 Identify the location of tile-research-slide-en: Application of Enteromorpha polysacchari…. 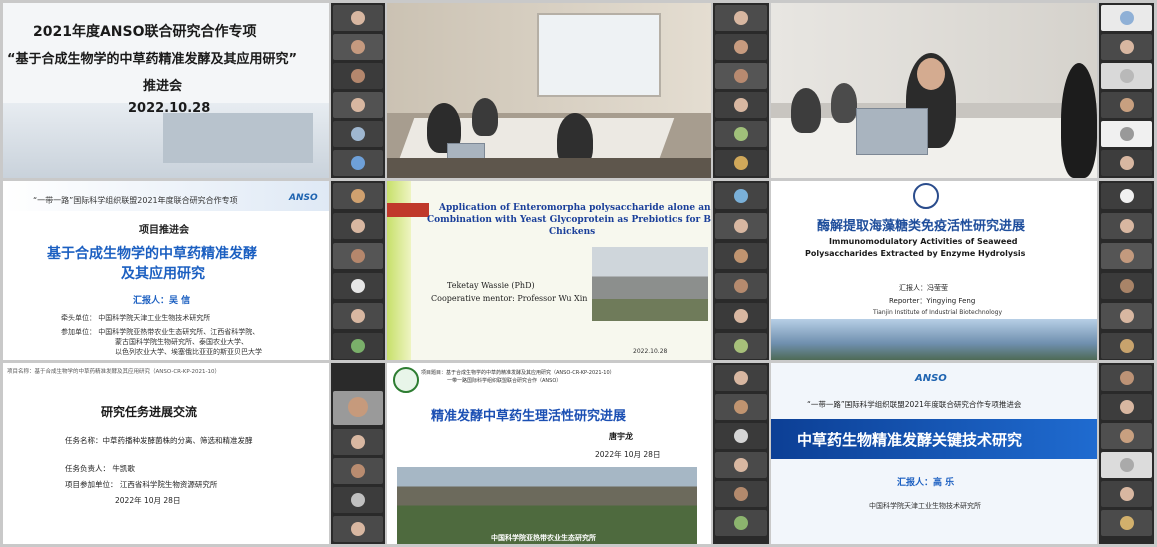
(549, 270).